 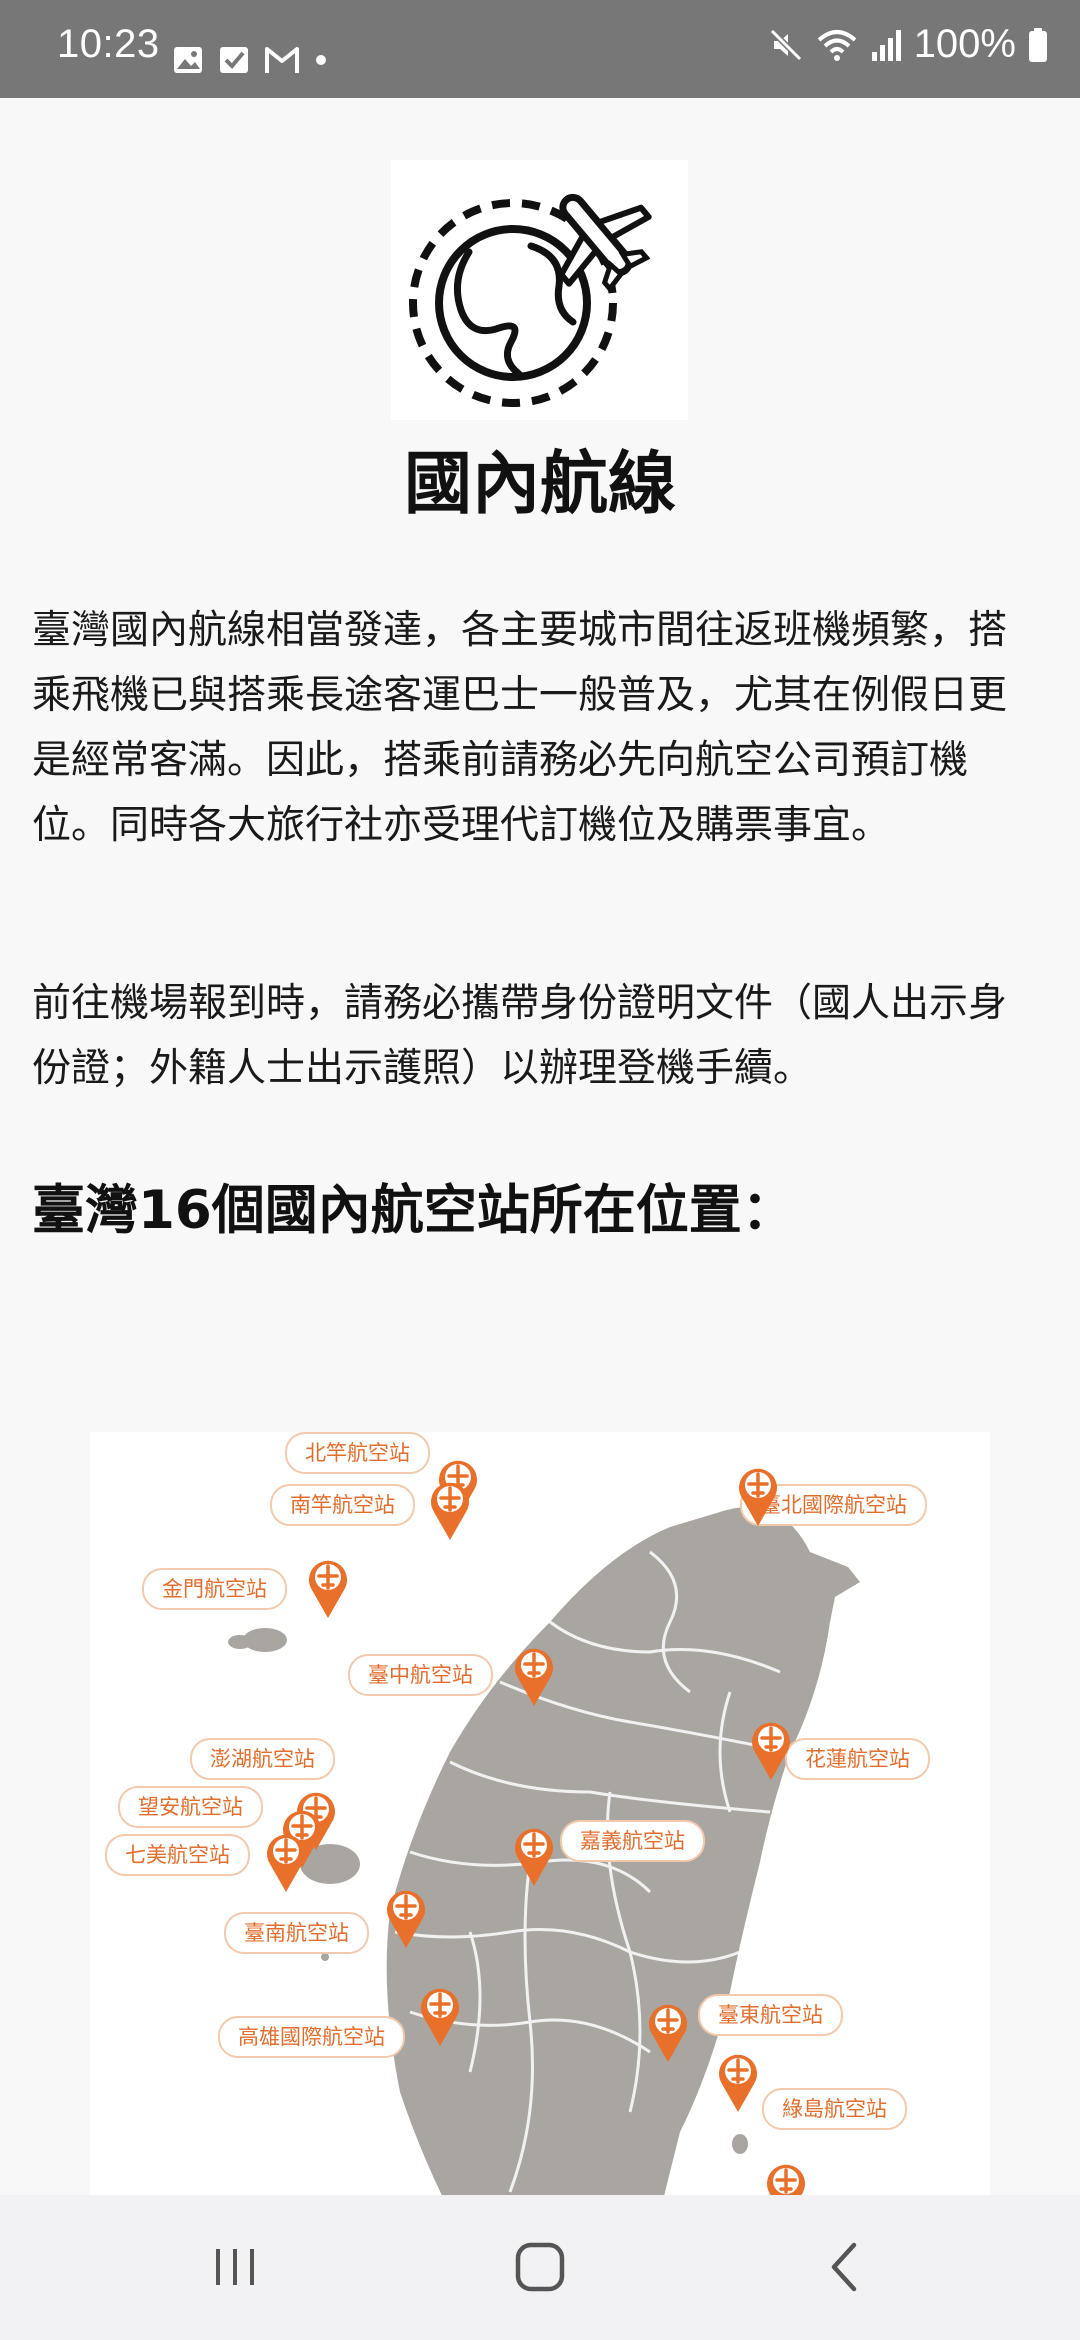 What do you see at coordinates (450, 1511) in the screenshot?
I see `airport-pin-icon-nangan` at bounding box center [450, 1511].